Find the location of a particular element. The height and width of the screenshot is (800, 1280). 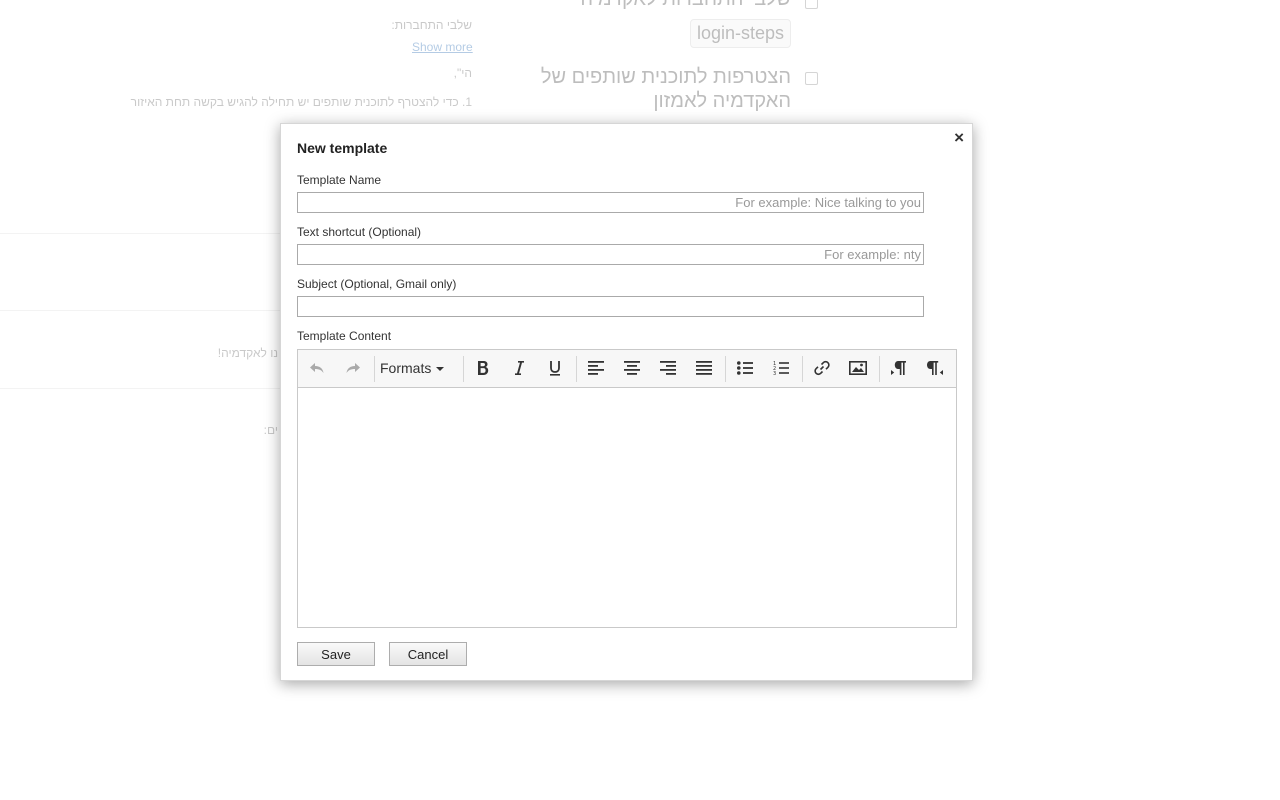

formats-dropdown: Formats is located at coordinates (412, 368).